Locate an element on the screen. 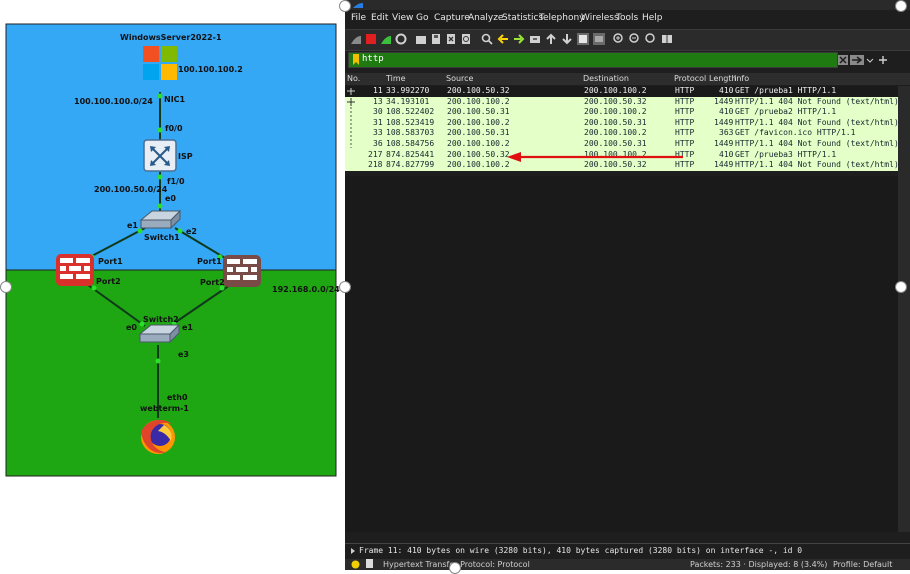  close-file-icon is located at coordinates (451, 39).